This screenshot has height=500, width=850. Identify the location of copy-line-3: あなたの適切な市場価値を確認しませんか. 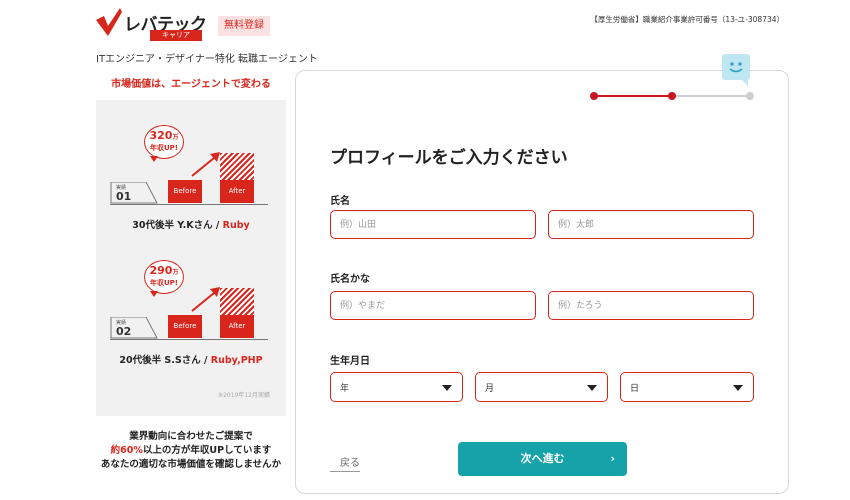
(191, 464).